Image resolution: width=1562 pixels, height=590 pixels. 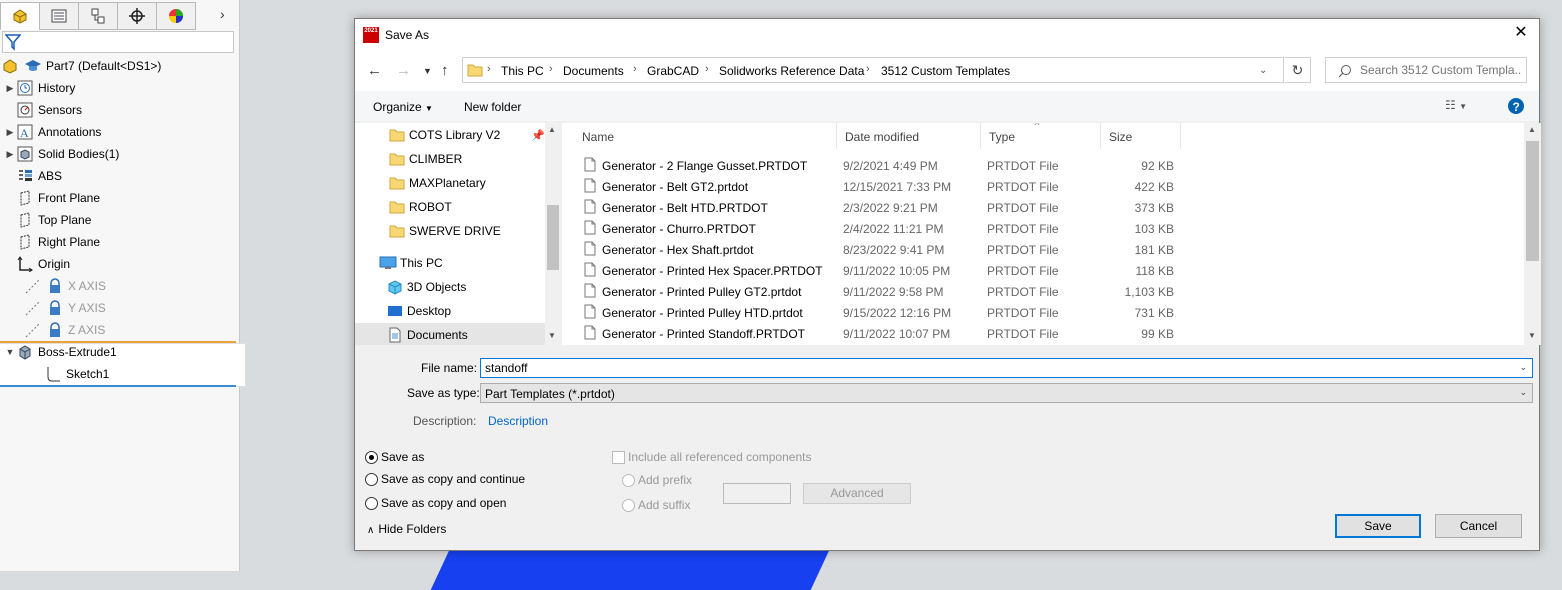 I want to click on tree-node-boss-extrude: ▼ Boss-Extrude1, so click(x=60, y=352).